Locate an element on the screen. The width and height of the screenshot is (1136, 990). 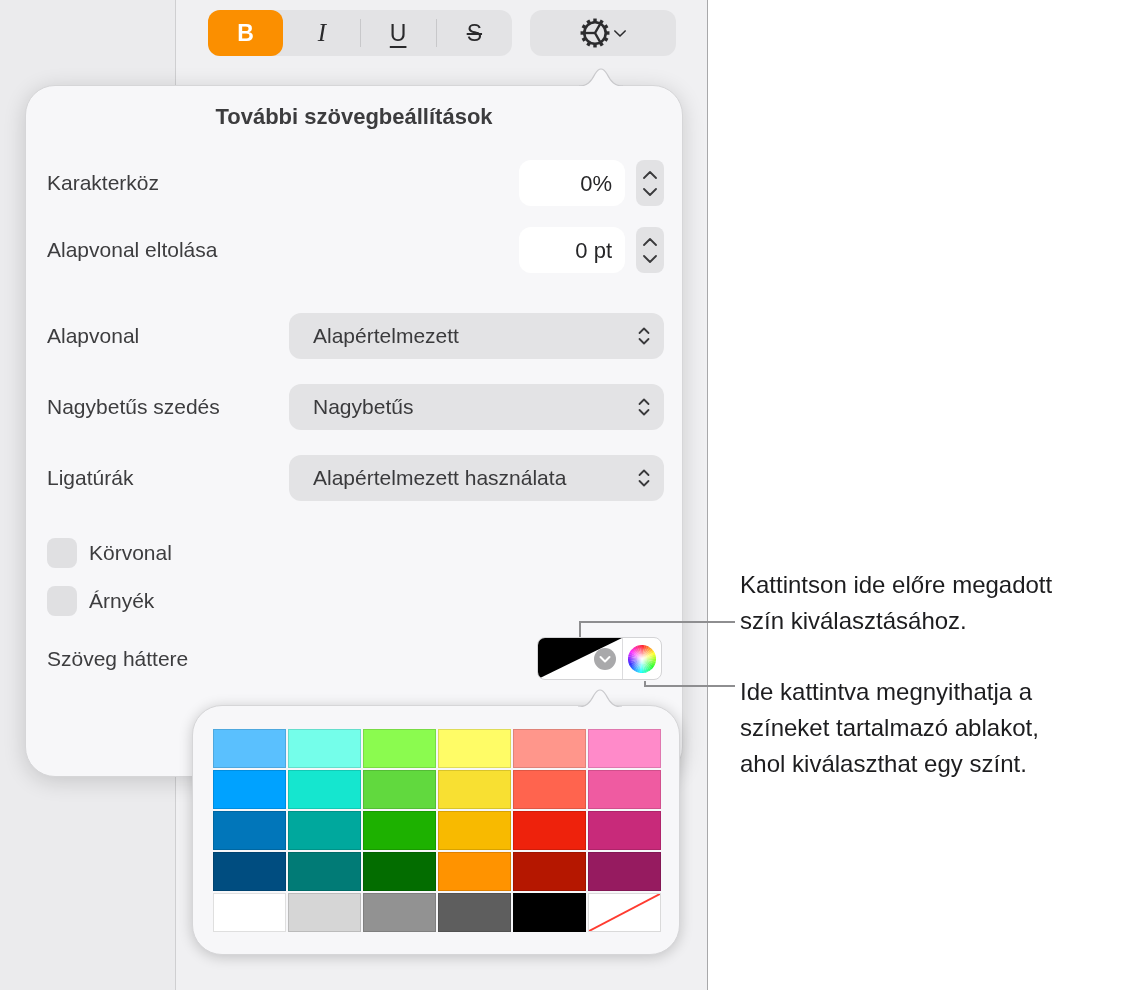
no-color-swatch is located at coordinates (624, 912).